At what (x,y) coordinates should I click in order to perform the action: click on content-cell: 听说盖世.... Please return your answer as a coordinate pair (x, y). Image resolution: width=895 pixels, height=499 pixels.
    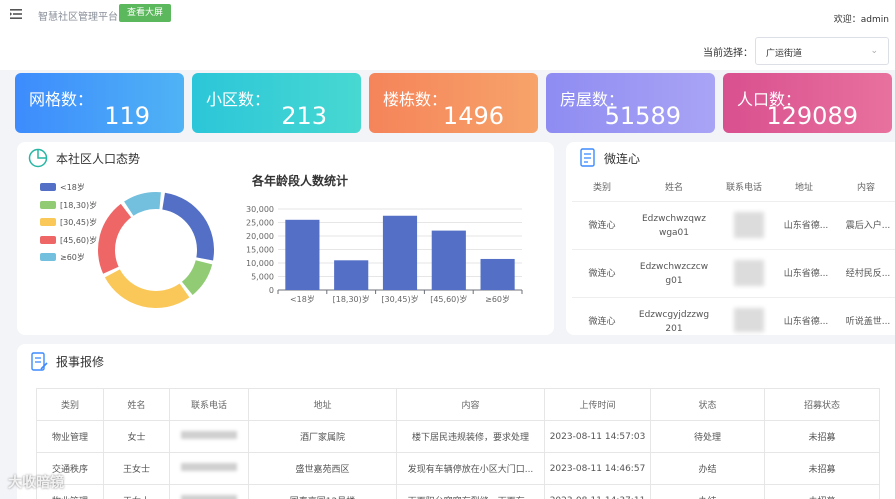
    Looking at the image, I should click on (868, 322).